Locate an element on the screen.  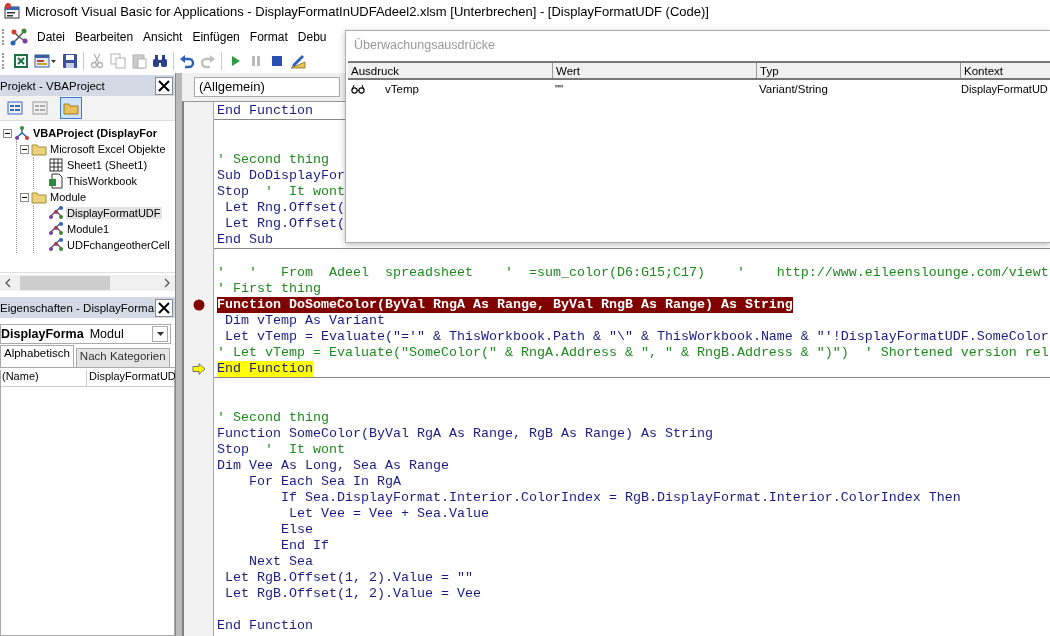
property-value: DisplayFormatUD is located at coordinates (131, 378).